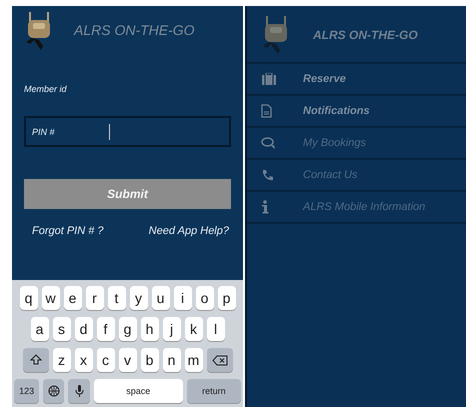 The image size is (466, 407). I want to click on key: l, so click(215, 329).